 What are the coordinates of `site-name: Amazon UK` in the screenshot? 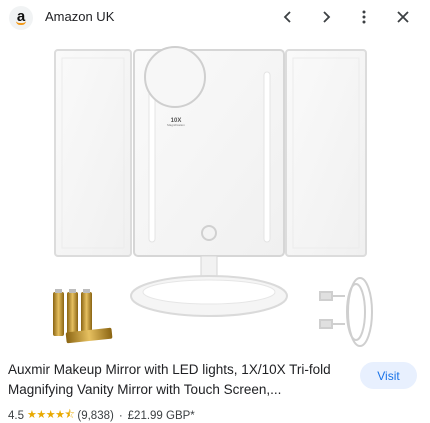 It's located at (79, 16).